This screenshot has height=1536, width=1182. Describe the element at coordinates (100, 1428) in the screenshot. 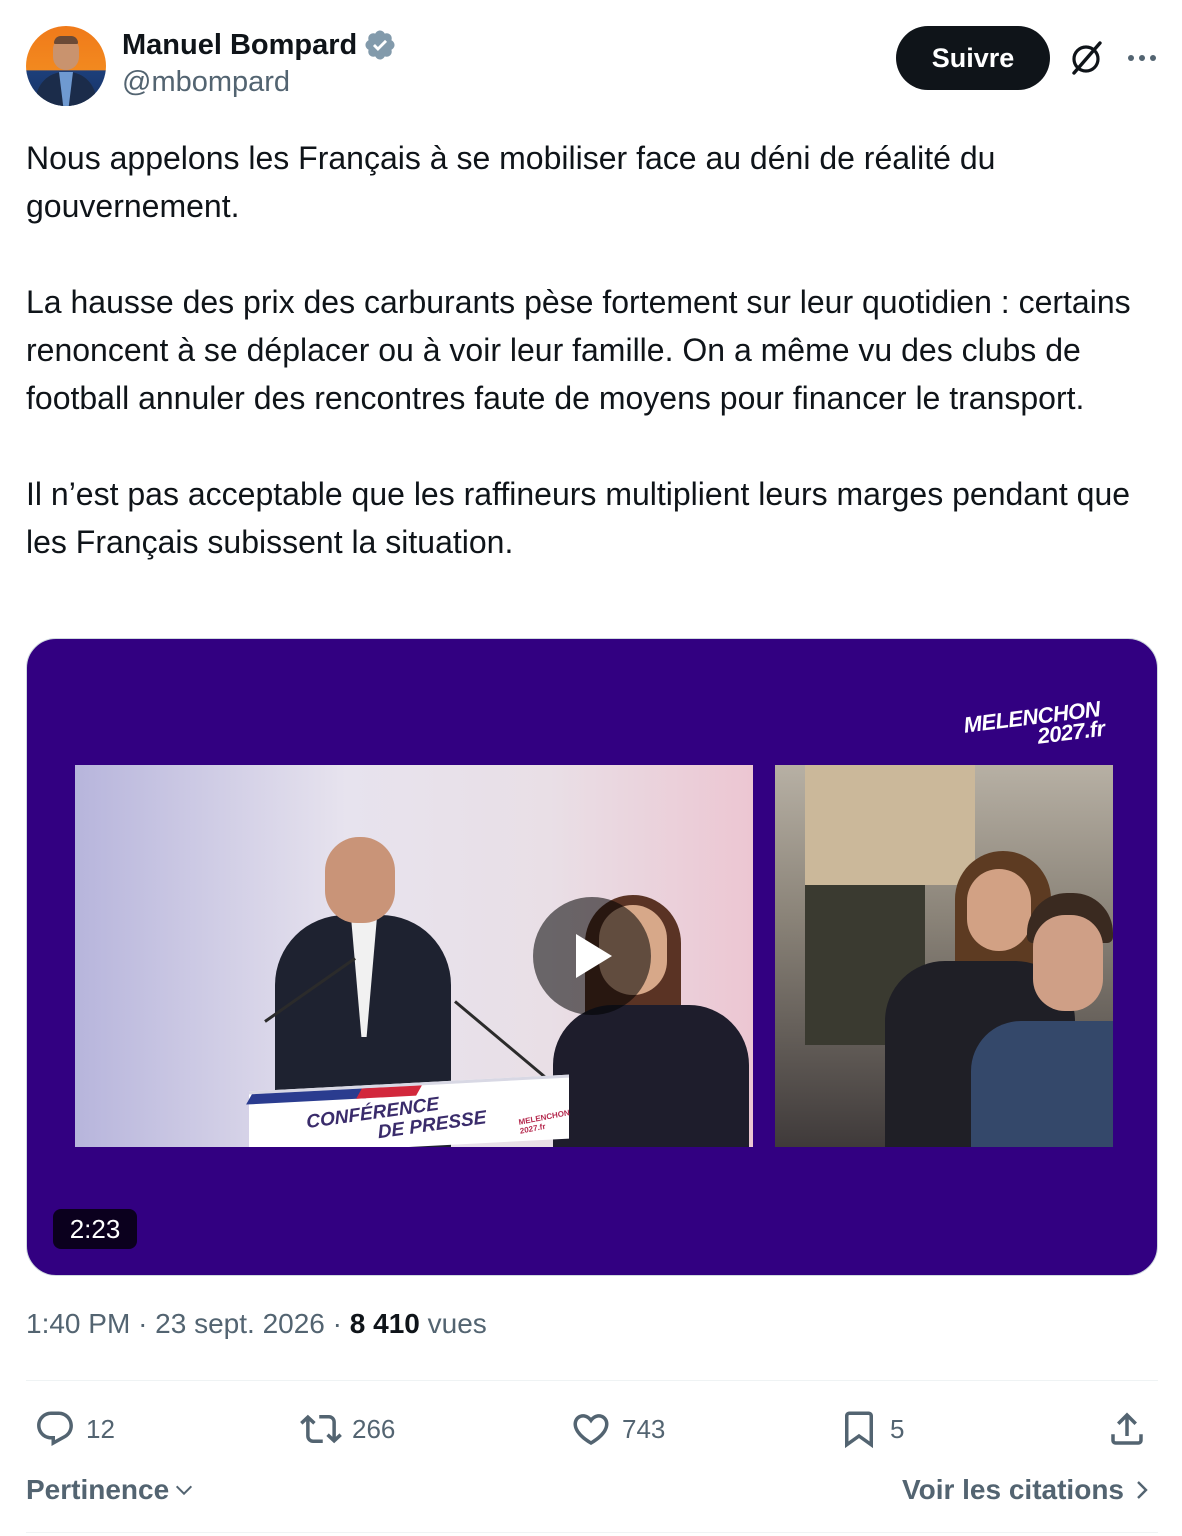

I see `reply-count: 12` at that location.